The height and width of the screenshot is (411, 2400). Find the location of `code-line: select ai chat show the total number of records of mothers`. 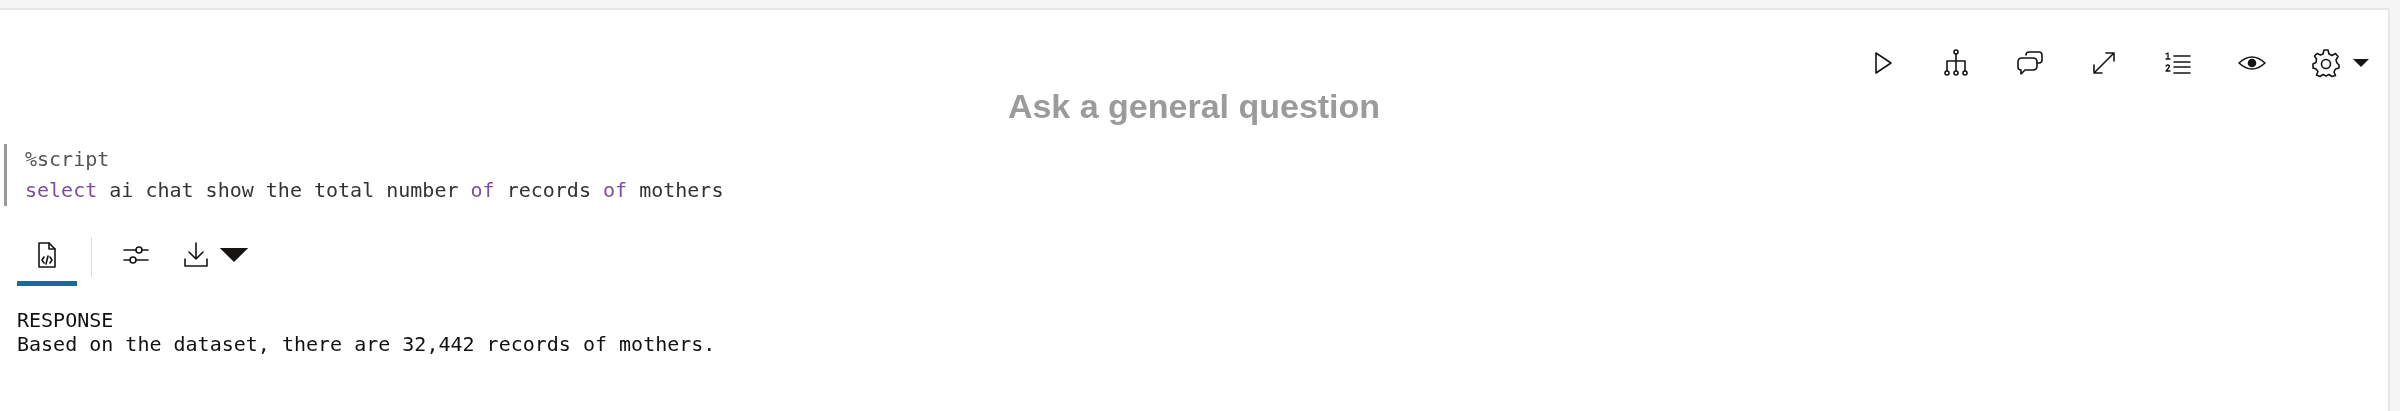

code-line: select ai chat show the total number of records of mothers is located at coordinates (375, 190).